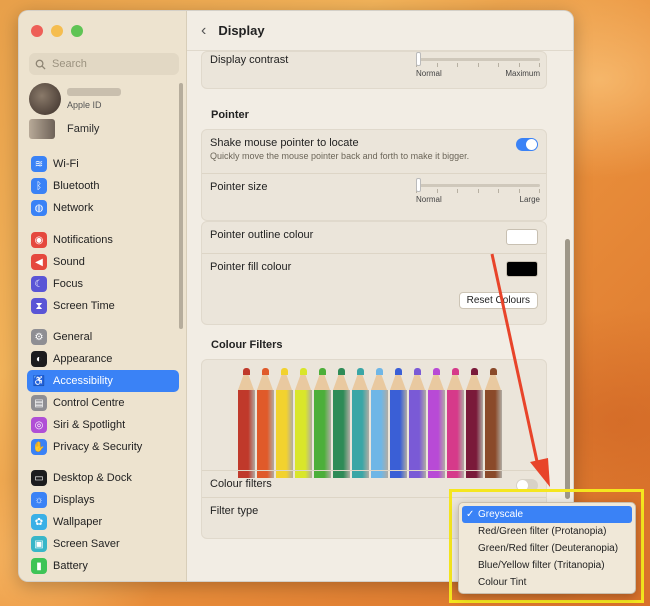  What do you see at coordinates (39, 566) in the screenshot?
I see `battery-icon: ▮` at bounding box center [39, 566].